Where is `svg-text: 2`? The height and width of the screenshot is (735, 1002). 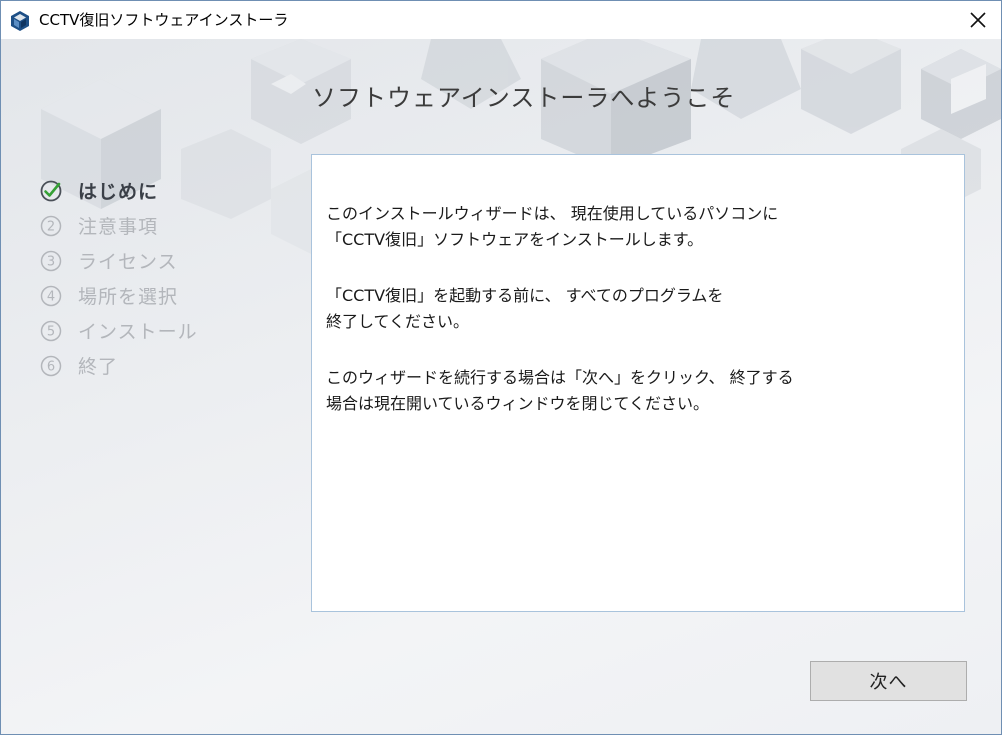
svg-text: 2 is located at coordinates (51, 226).